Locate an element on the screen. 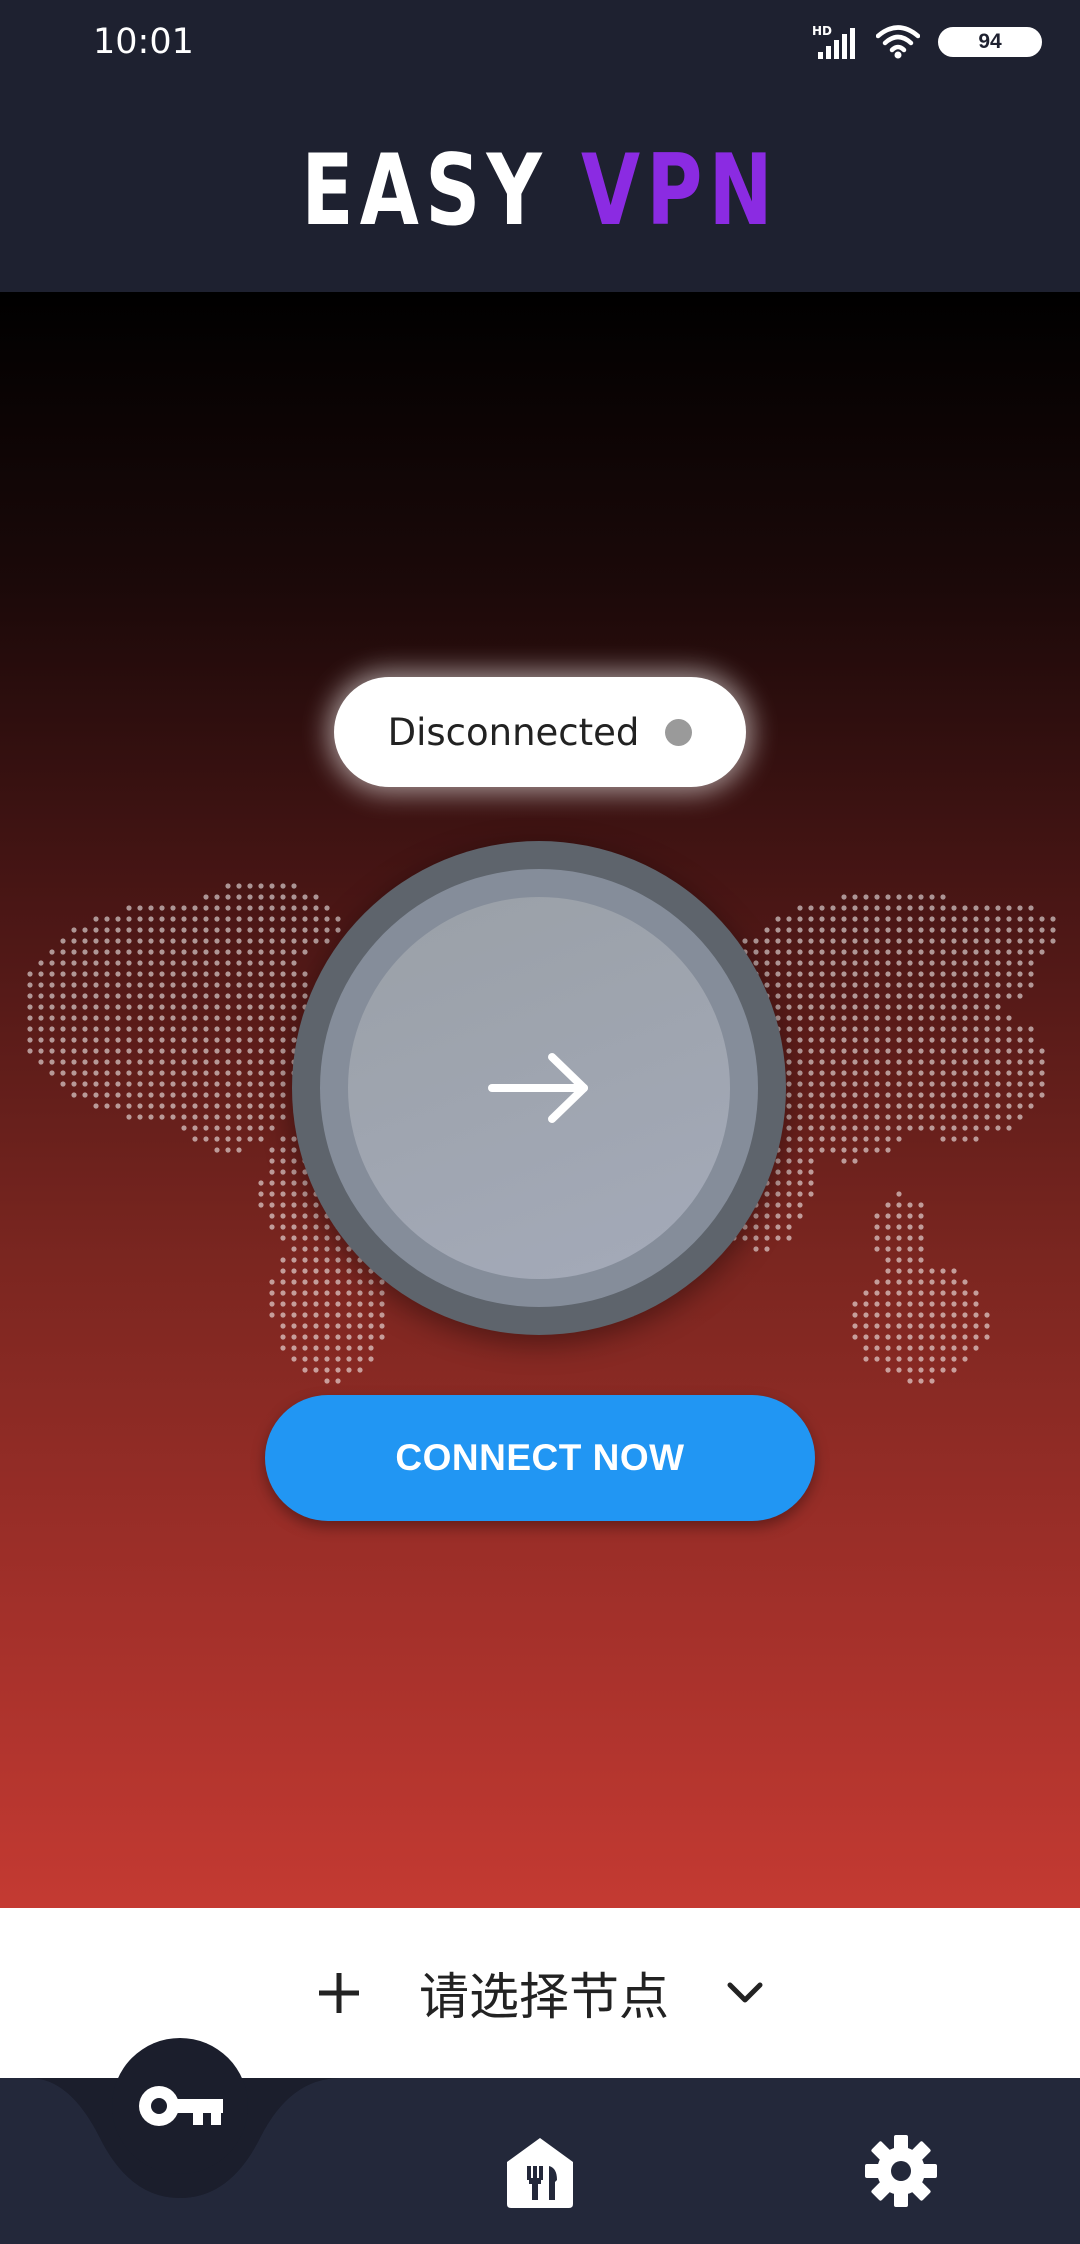 Image resolution: width=1080 pixels, height=2244 pixels. chevron-down-icon is located at coordinates (745, 1993).